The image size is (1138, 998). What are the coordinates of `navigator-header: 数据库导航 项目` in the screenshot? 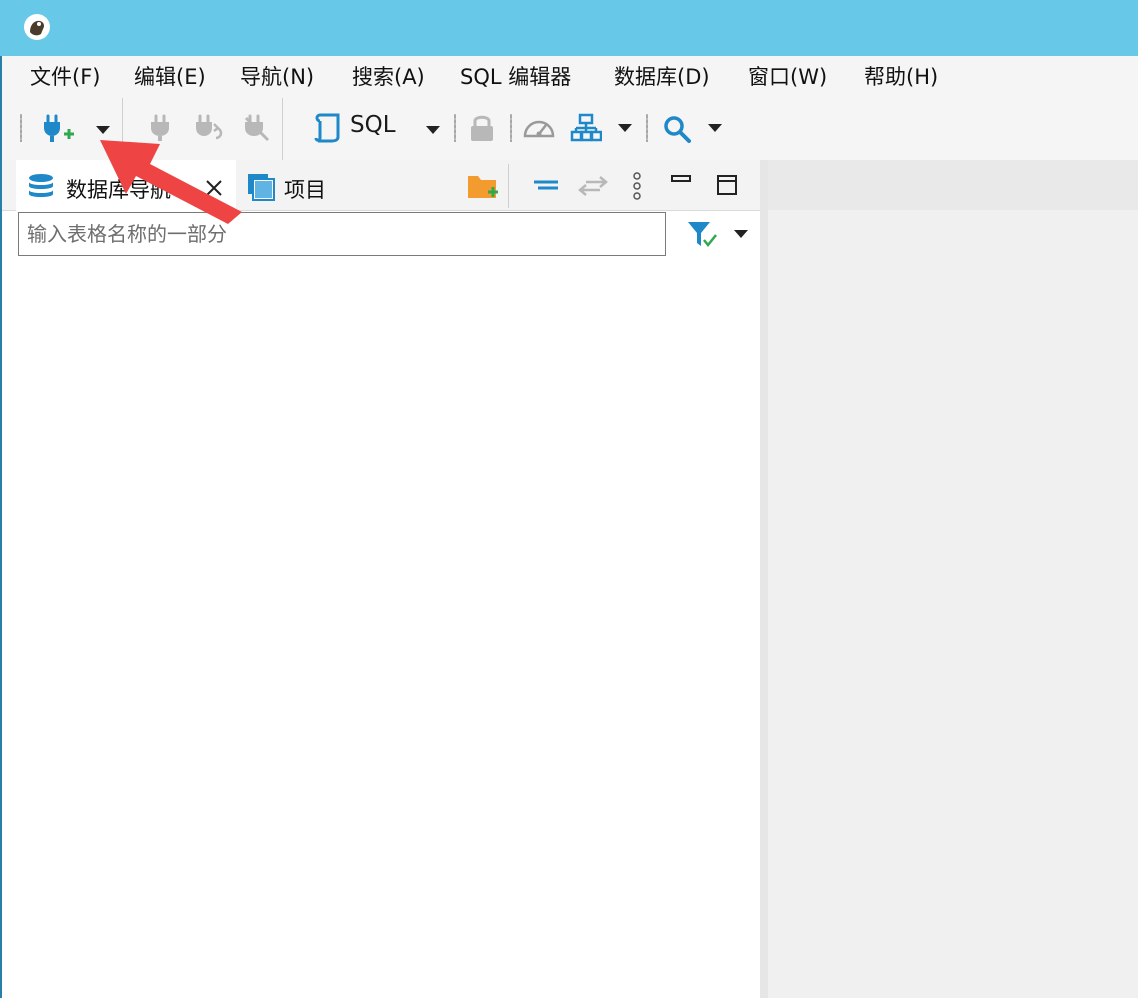 It's located at (381, 186).